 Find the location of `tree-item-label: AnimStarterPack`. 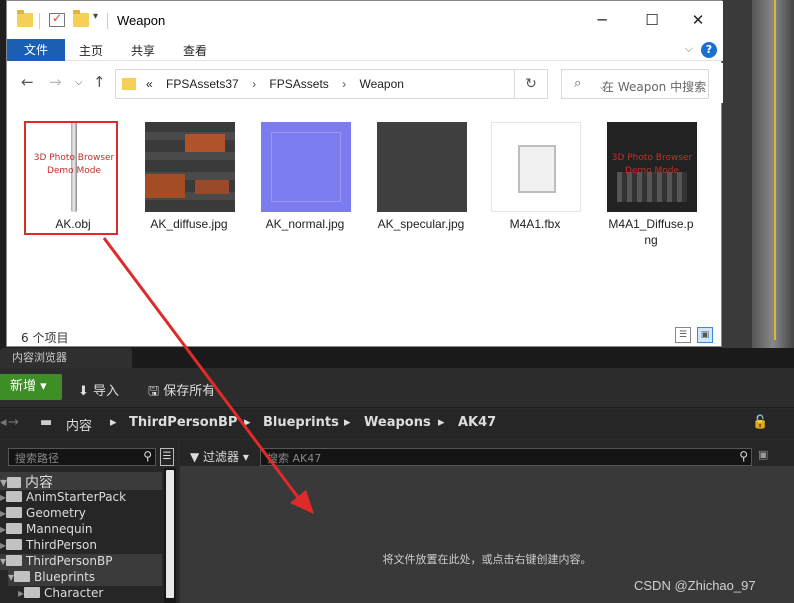

tree-item-label: AnimStarterPack is located at coordinates (76, 497).